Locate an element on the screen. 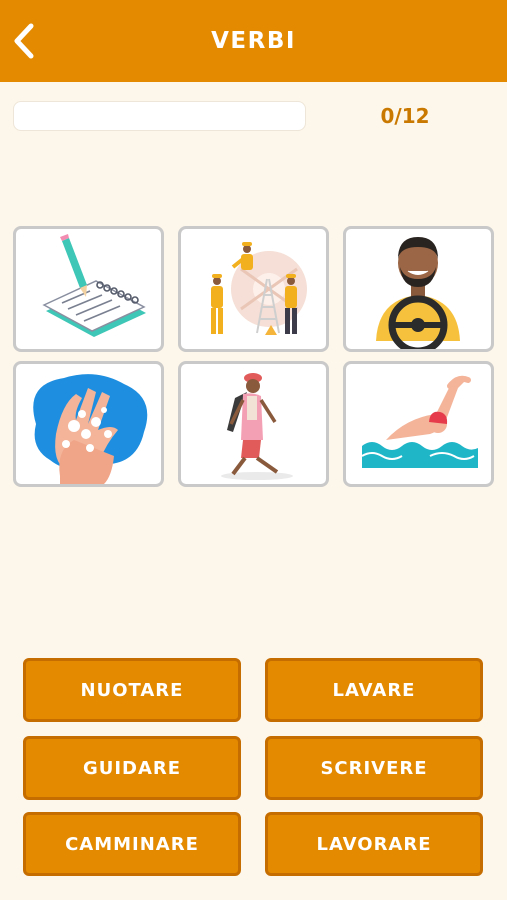 The height and width of the screenshot is (900, 507). card-working is located at coordinates (253, 289).